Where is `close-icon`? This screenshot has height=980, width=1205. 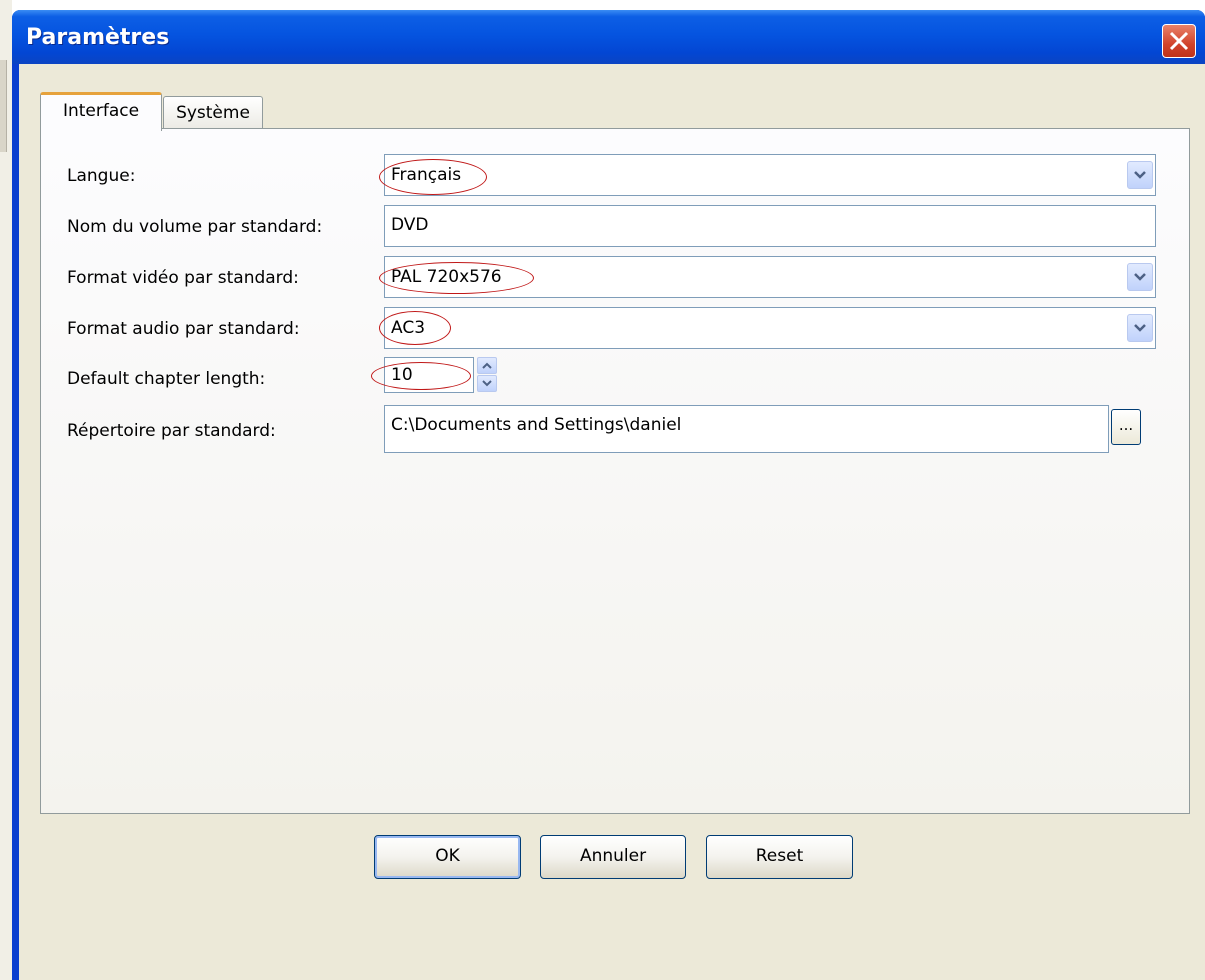 close-icon is located at coordinates (1179, 41).